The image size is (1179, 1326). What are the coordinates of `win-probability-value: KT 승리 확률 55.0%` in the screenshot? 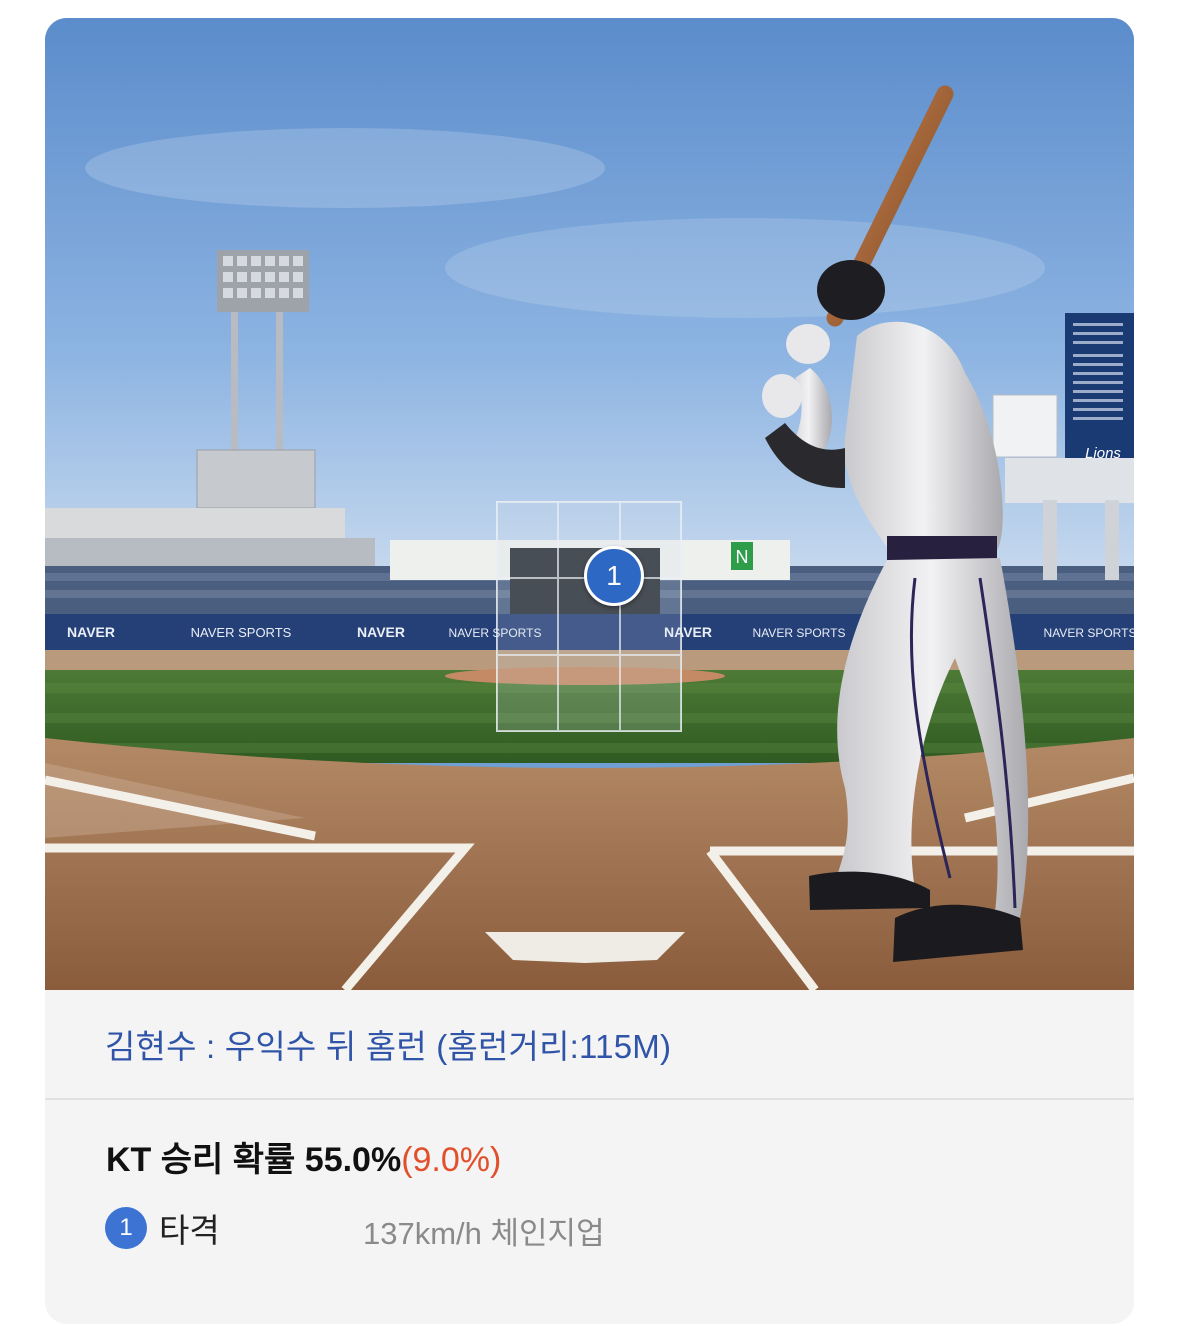 It's located at (254, 1160).